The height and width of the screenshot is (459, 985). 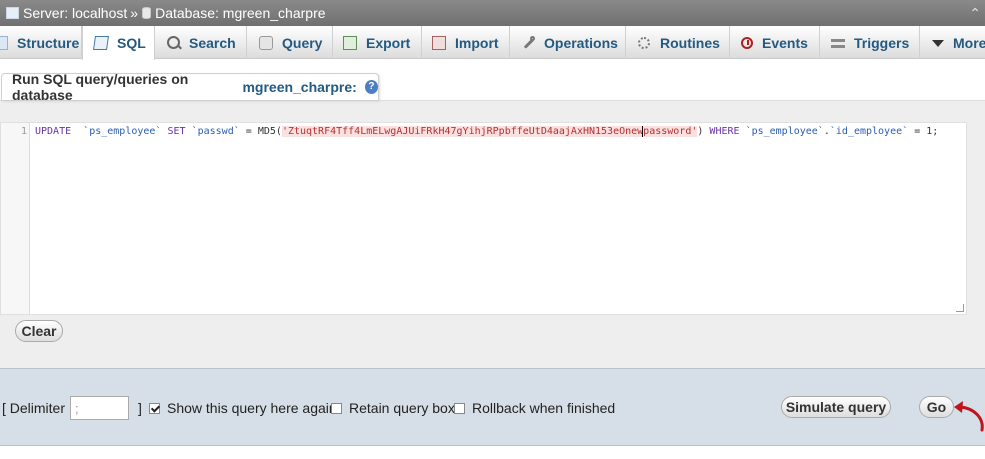 I want to click on sql-panel-title: Run SQL query/queries on database, so click(x=100, y=87).